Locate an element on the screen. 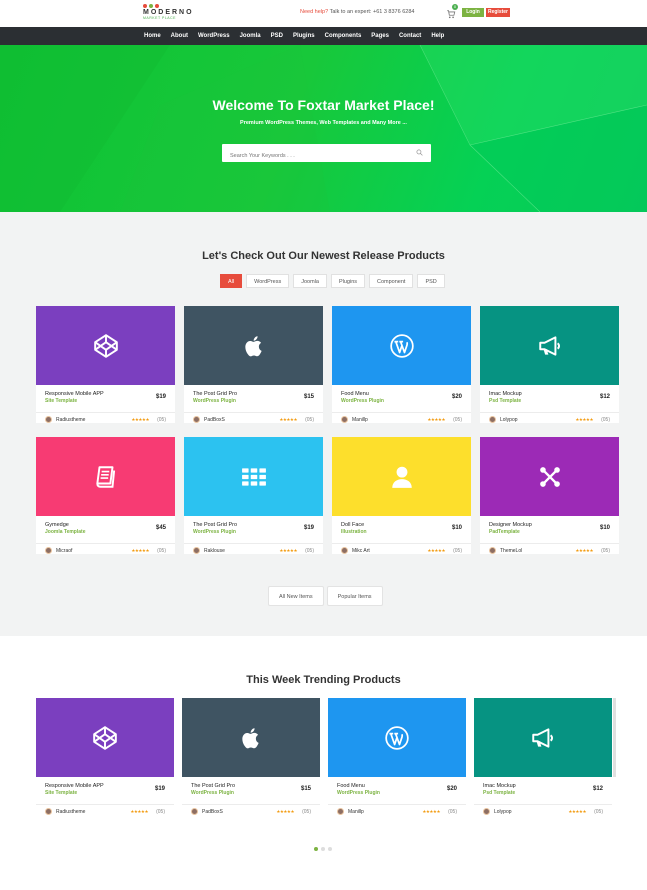  author-name: Mikc Art is located at coordinates (361, 551).